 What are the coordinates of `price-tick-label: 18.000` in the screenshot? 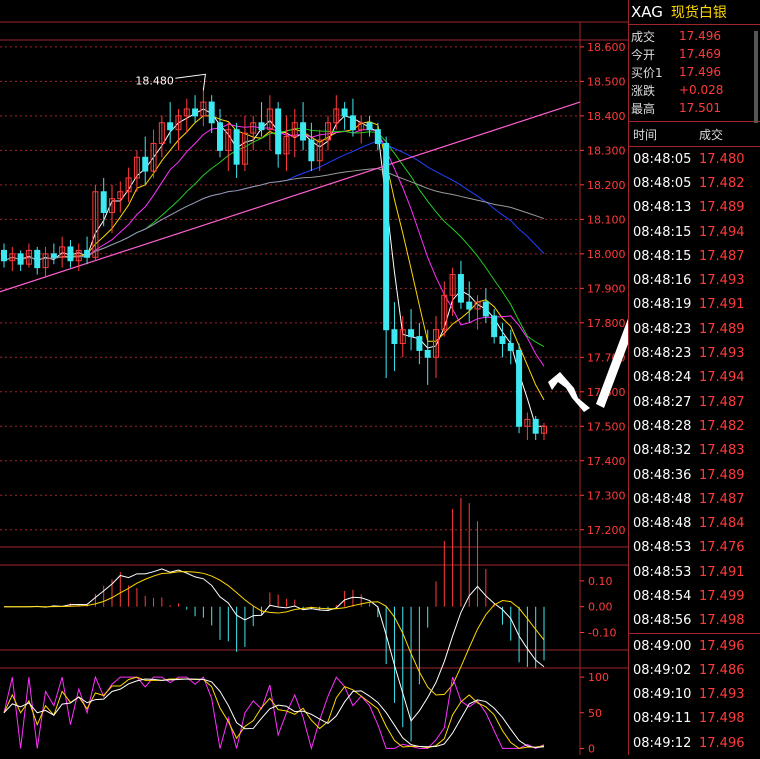 It's located at (606, 254).